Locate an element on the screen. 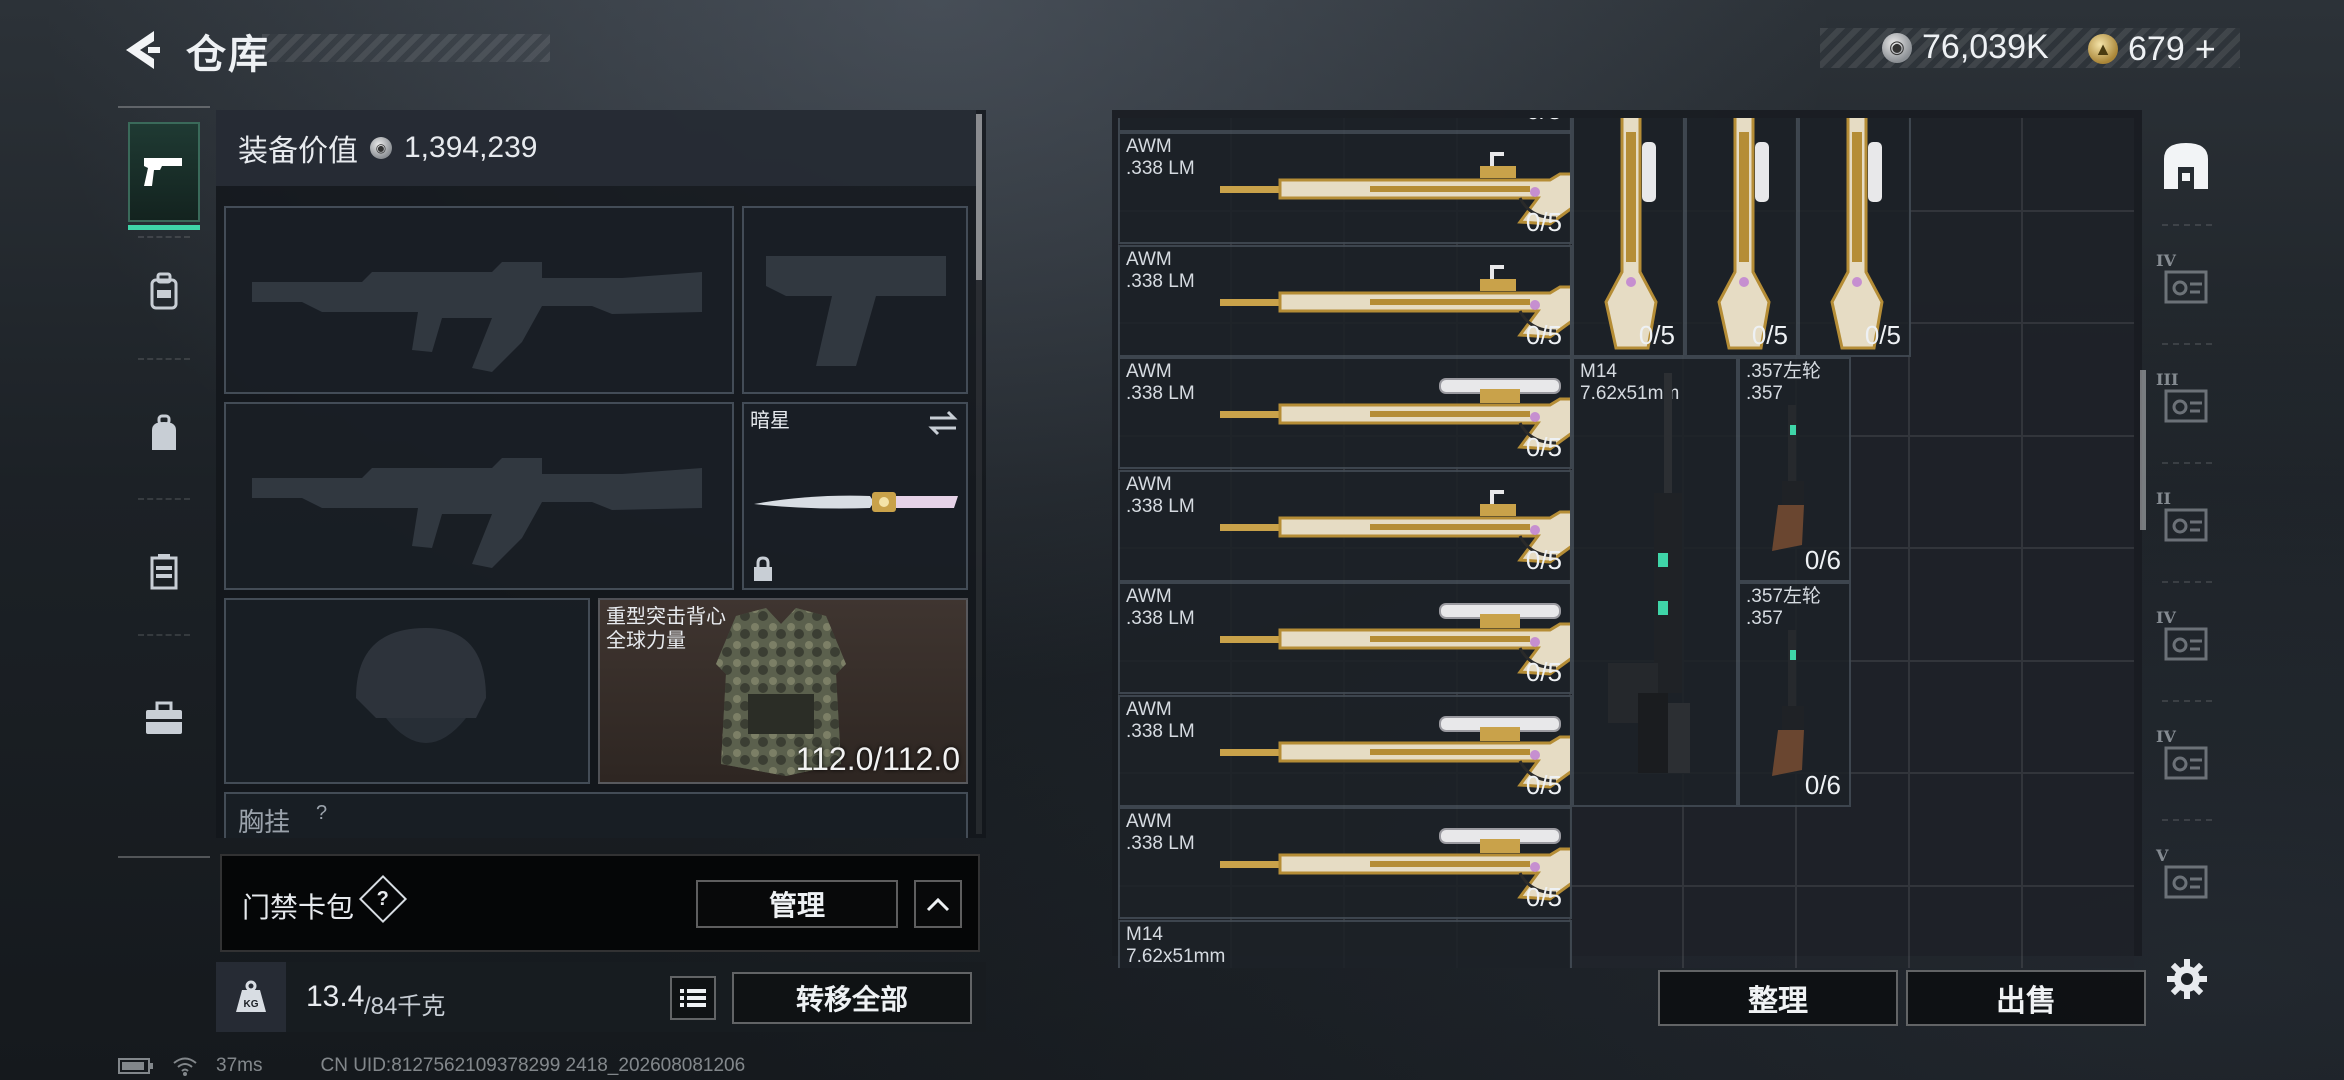 This screenshot has width=2344, height=1080. list-icon is located at coordinates (693, 998).